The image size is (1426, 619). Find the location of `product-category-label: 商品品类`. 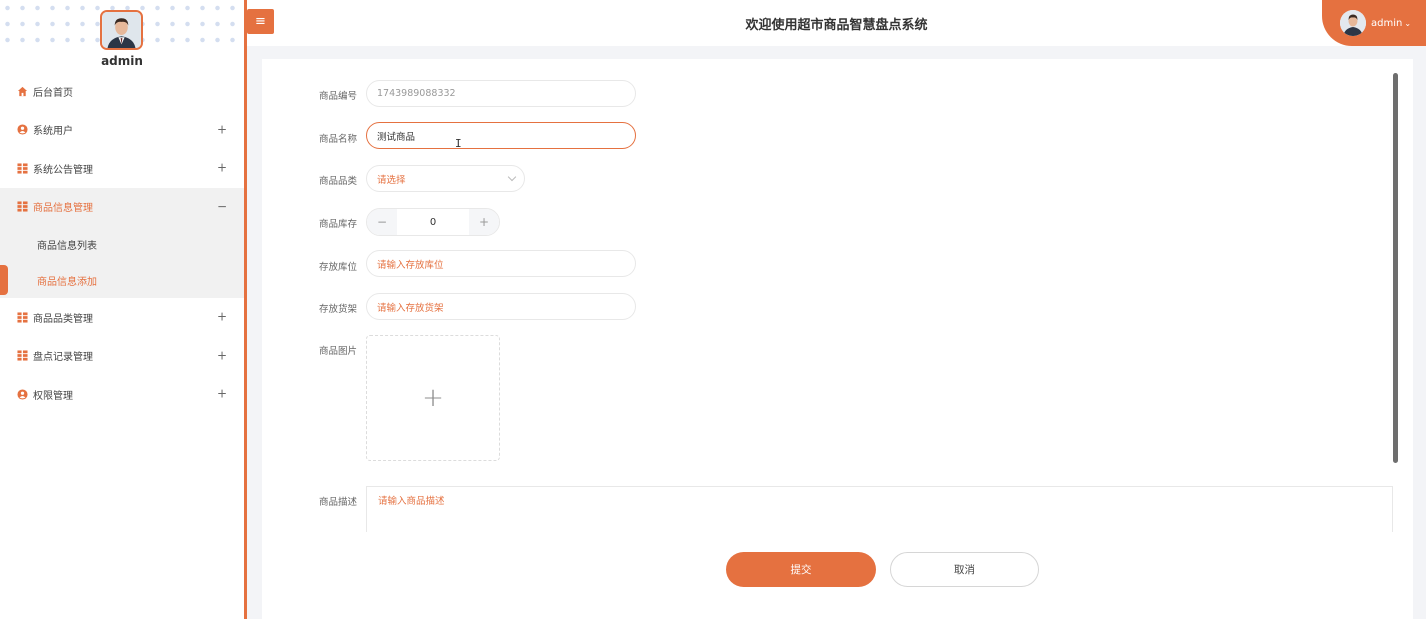

product-category-label: 商品品类 is located at coordinates (337, 181).